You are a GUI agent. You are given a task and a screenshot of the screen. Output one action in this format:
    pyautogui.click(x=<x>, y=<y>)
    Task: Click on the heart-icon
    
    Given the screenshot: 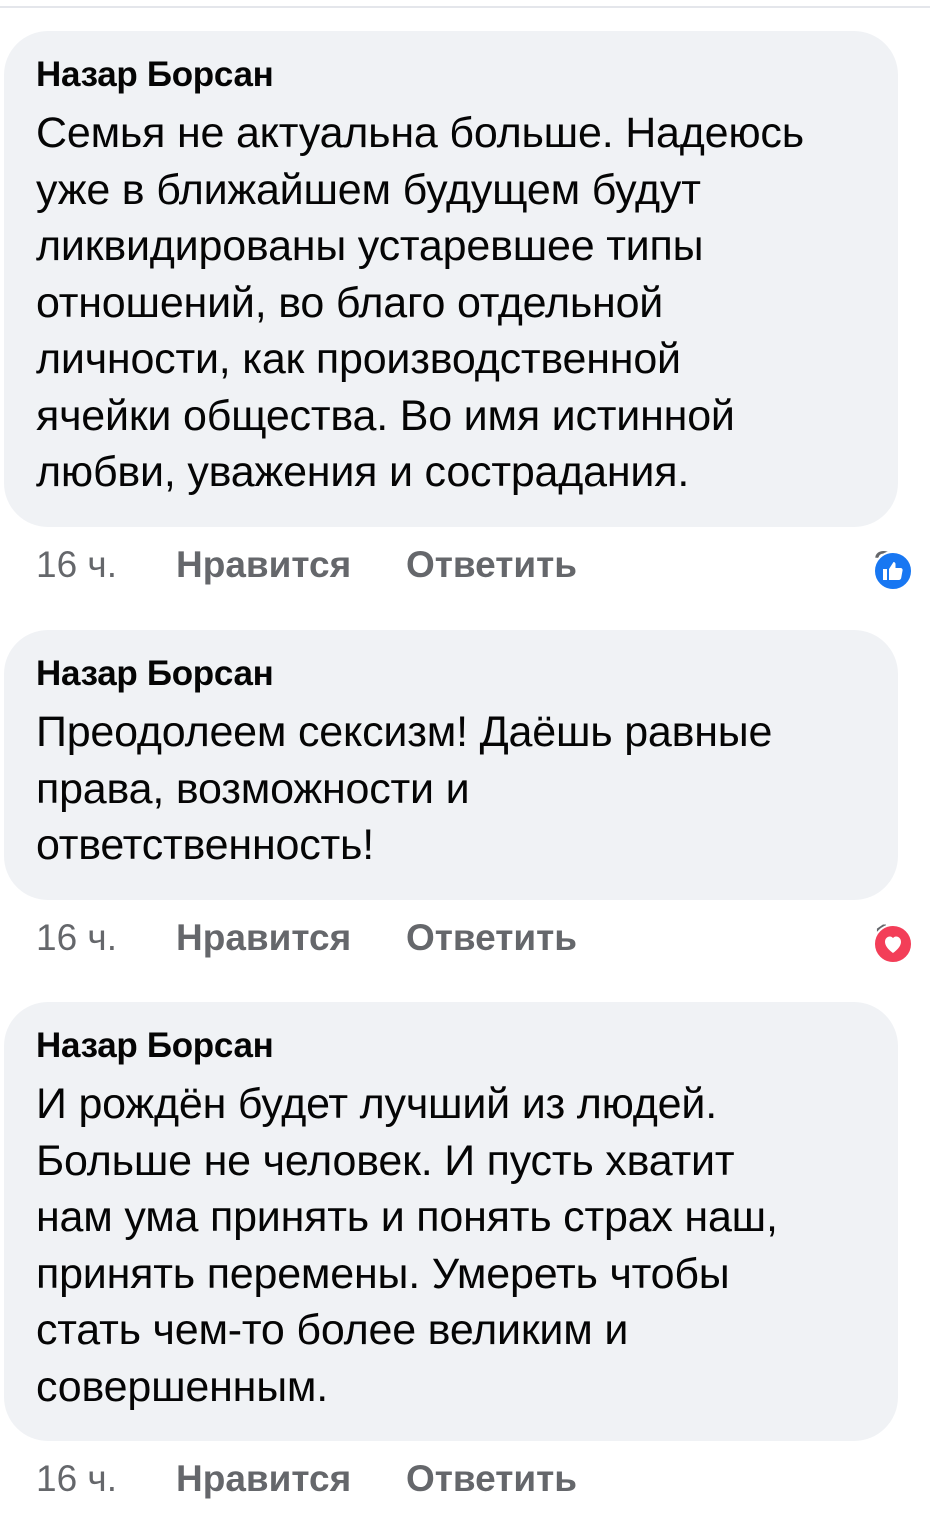 What is the action you would take?
    pyautogui.click(x=893, y=943)
    